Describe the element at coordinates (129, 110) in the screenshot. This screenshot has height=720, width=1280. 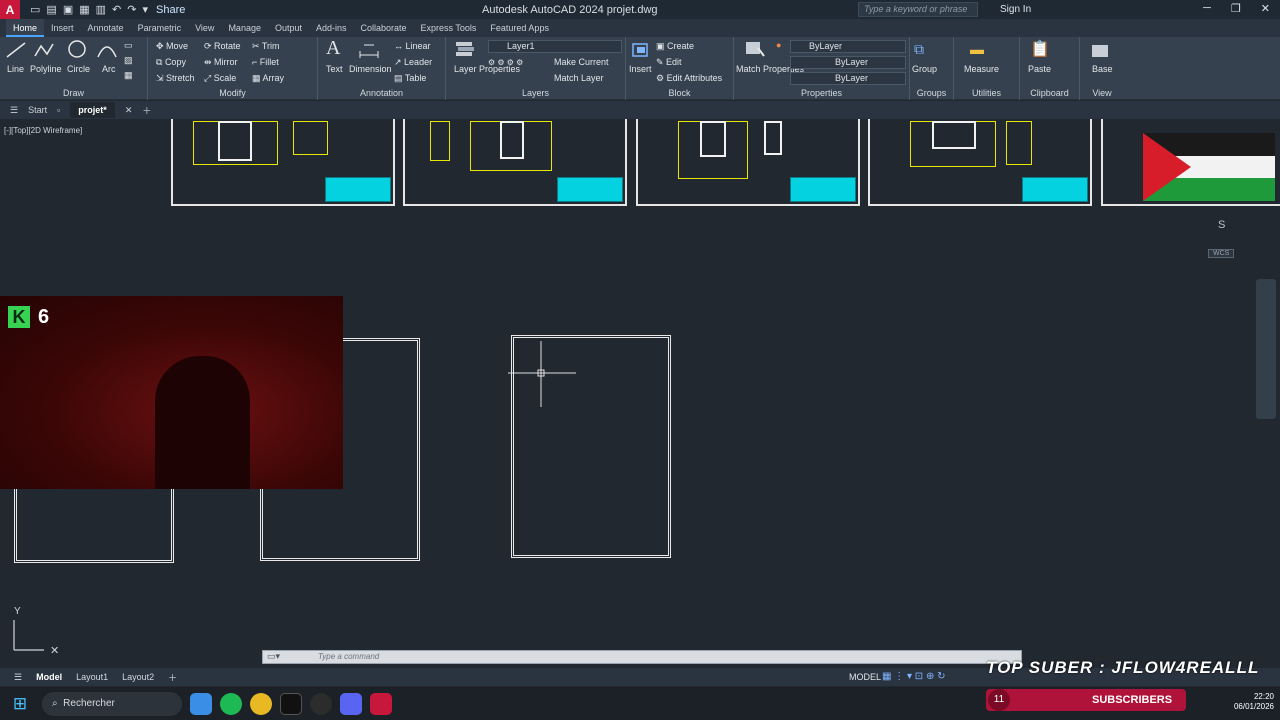
I see `close-tab-icon: ✕` at that location.